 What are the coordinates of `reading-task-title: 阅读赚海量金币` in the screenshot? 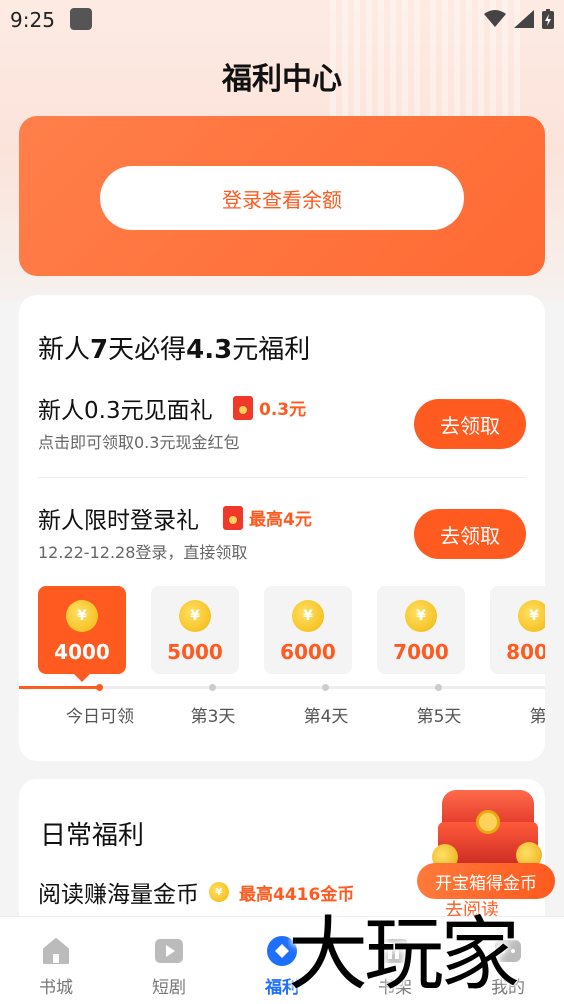 It's located at (118, 895).